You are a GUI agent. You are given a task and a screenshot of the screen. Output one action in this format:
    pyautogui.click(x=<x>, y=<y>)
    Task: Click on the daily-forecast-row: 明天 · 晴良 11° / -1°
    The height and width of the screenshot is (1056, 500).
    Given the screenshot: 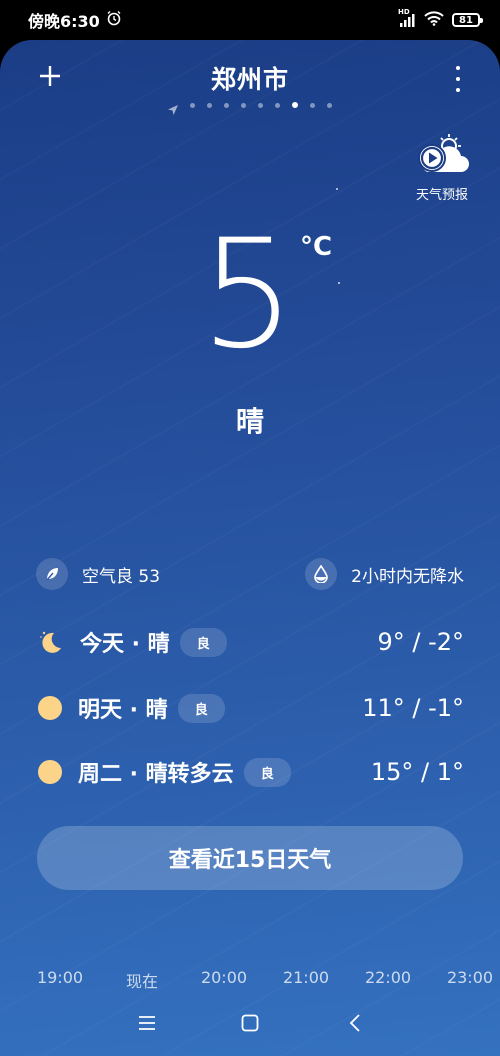 What is the action you would take?
    pyautogui.click(x=250, y=708)
    